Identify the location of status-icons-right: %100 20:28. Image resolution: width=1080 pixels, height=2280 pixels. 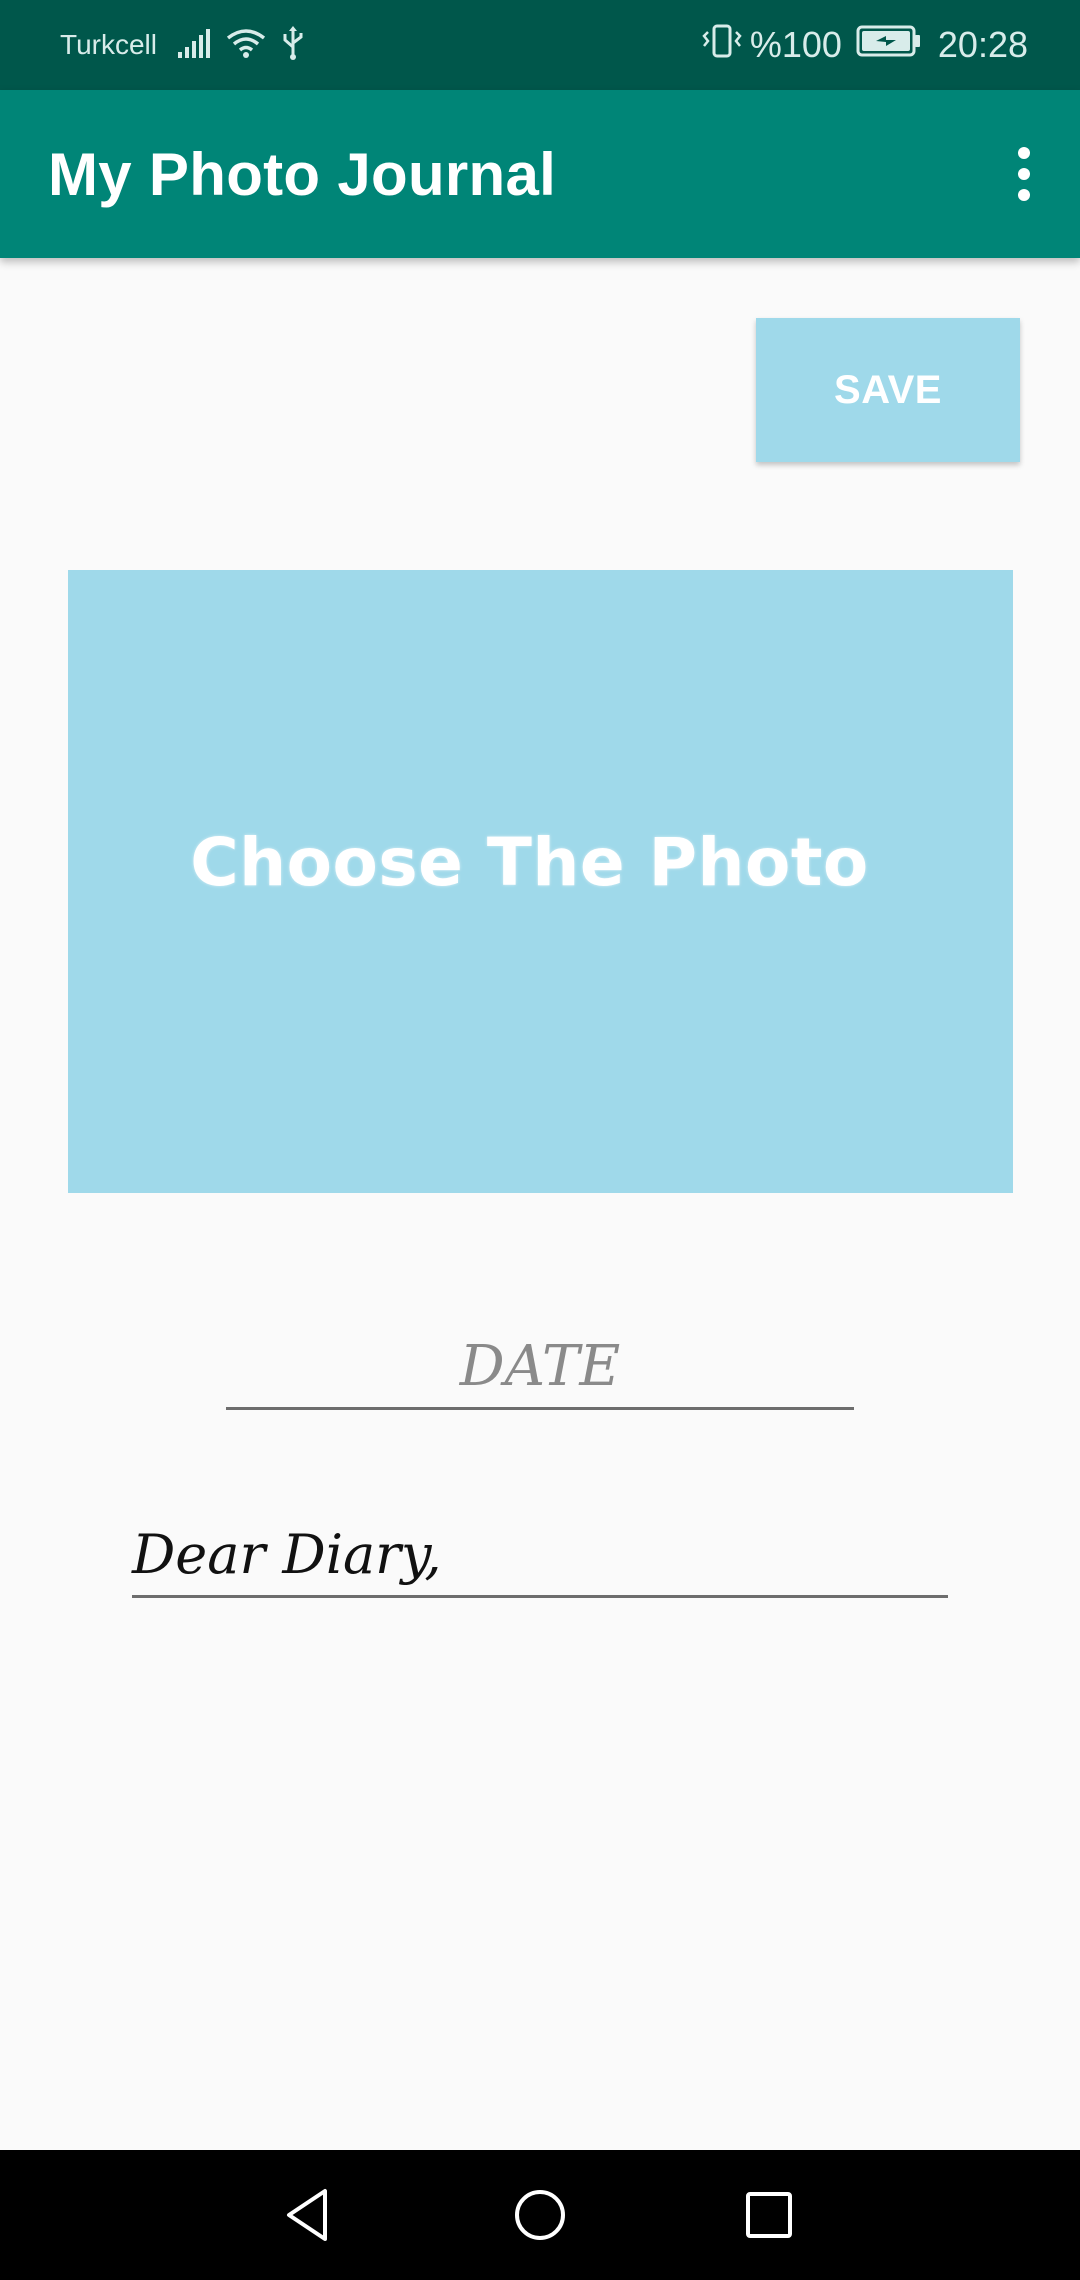
(865, 45).